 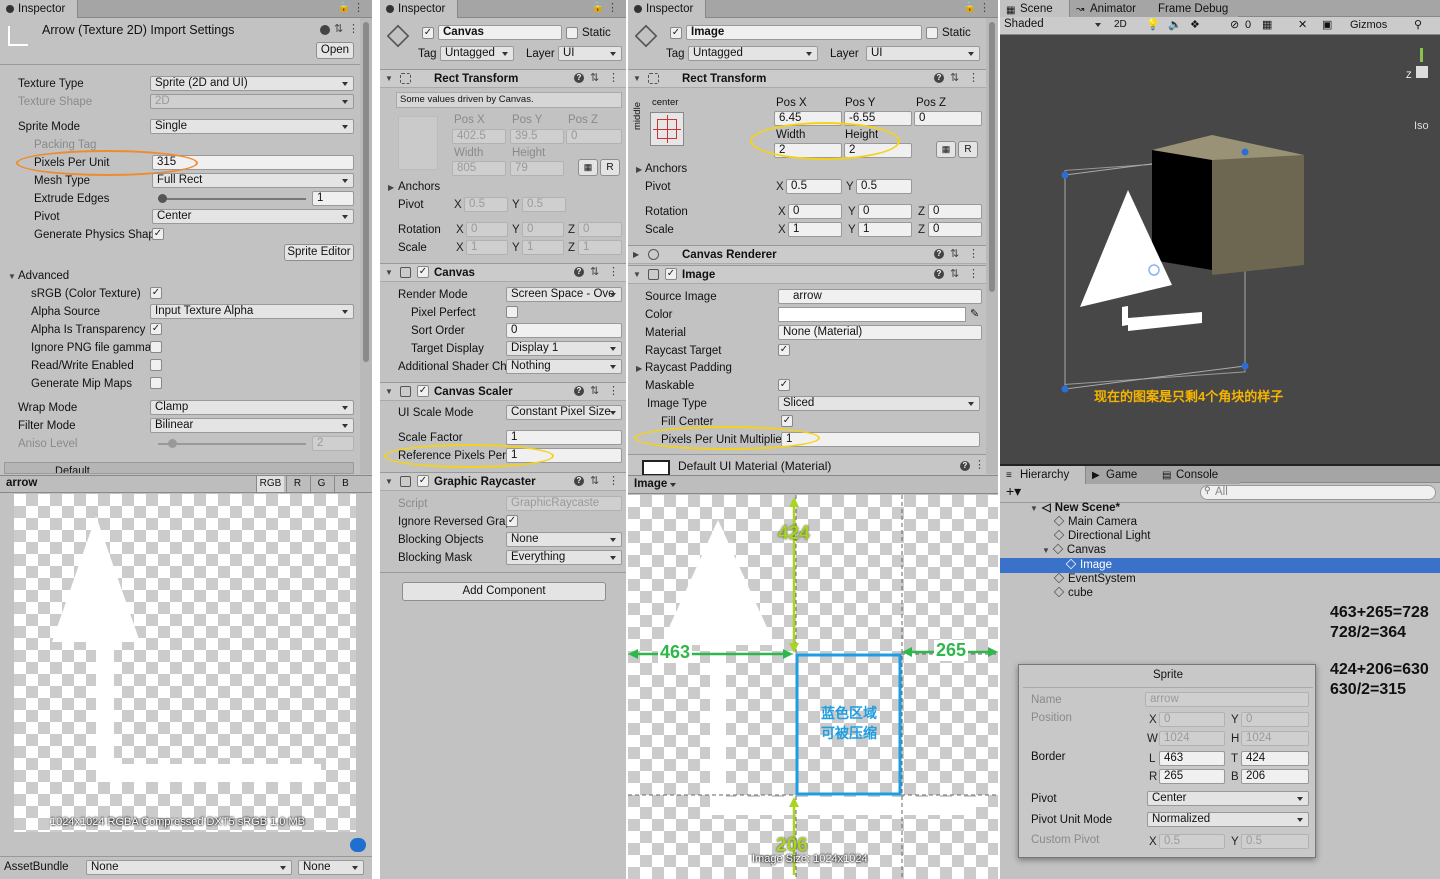 I want to click on texture-type-dropdown: Sprite (2D and UI), so click(x=252, y=83).